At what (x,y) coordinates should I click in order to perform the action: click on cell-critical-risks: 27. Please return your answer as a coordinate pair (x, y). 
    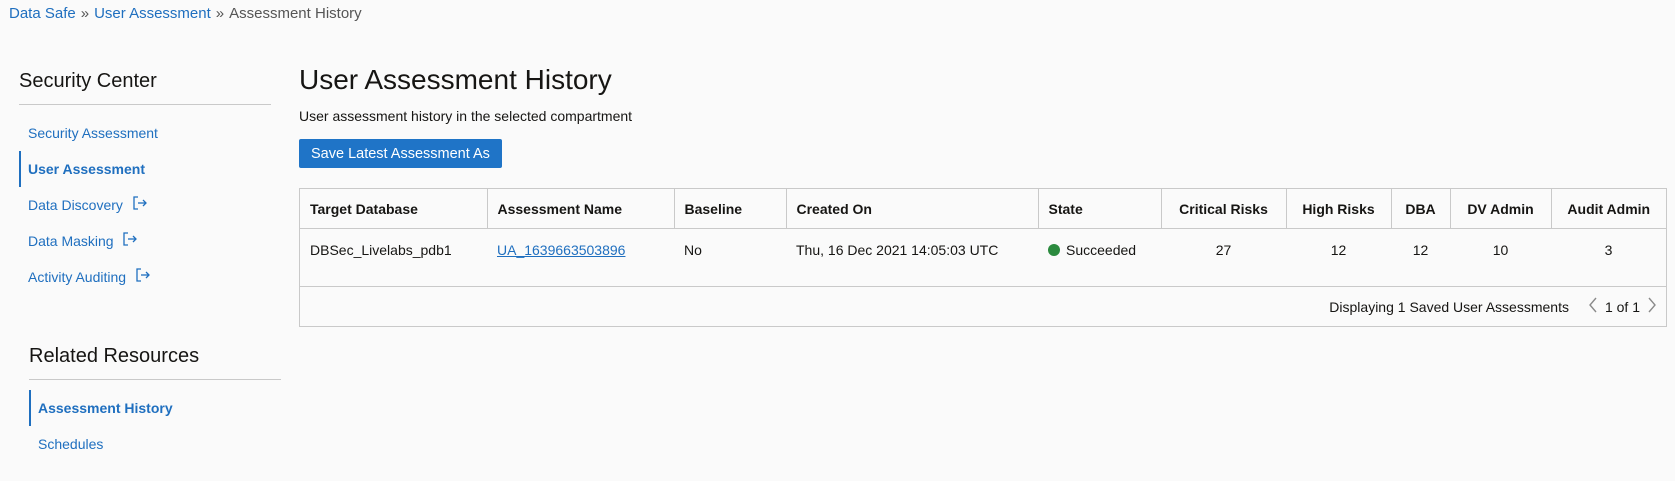
    Looking at the image, I should click on (1223, 249).